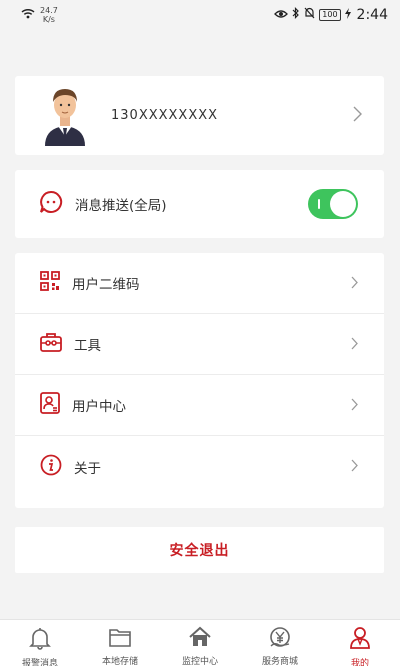 This screenshot has width=400, height=666. I want to click on user-icon, so click(360, 640).